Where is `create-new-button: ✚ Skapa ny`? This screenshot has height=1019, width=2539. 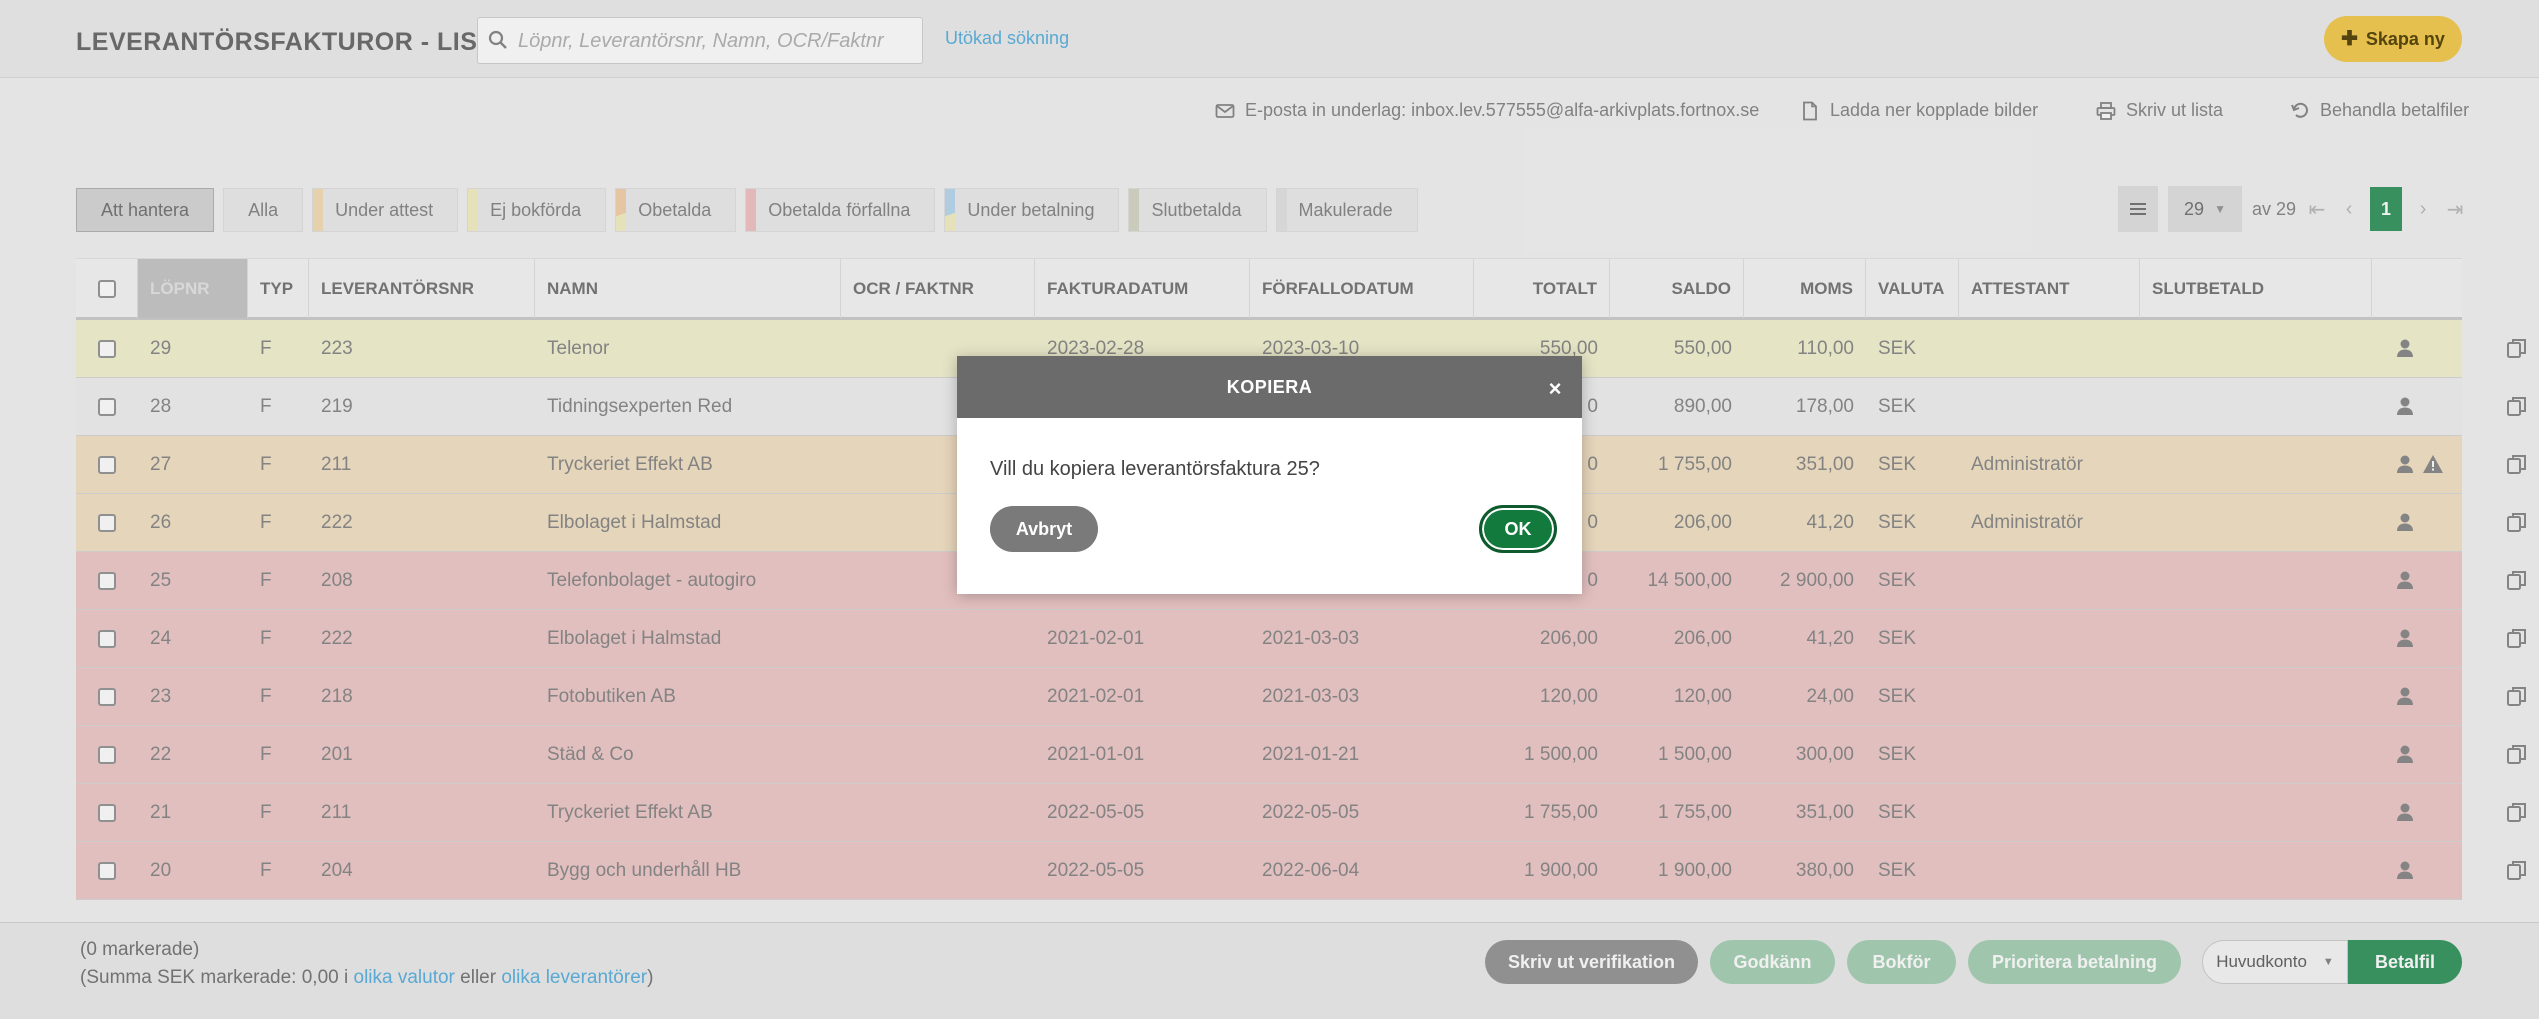
create-new-button: ✚ Skapa ny is located at coordinates (2393, 39).